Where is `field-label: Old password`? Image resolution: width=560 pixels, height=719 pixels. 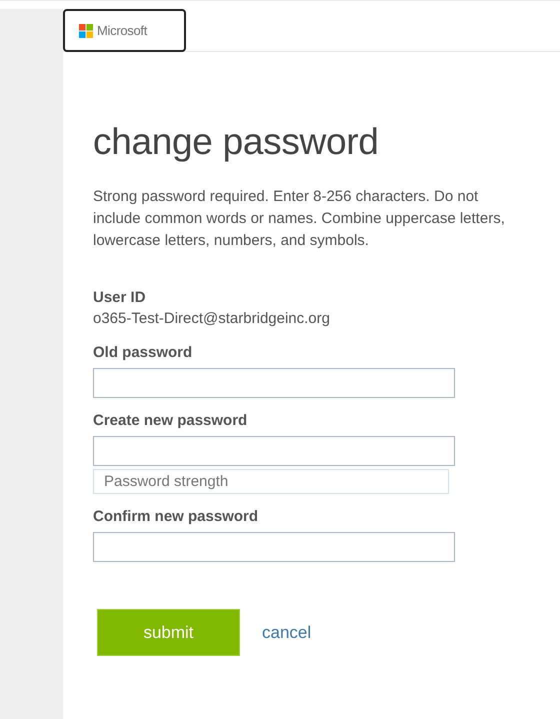
field-label: Old password is located at coordinates (143, 353).